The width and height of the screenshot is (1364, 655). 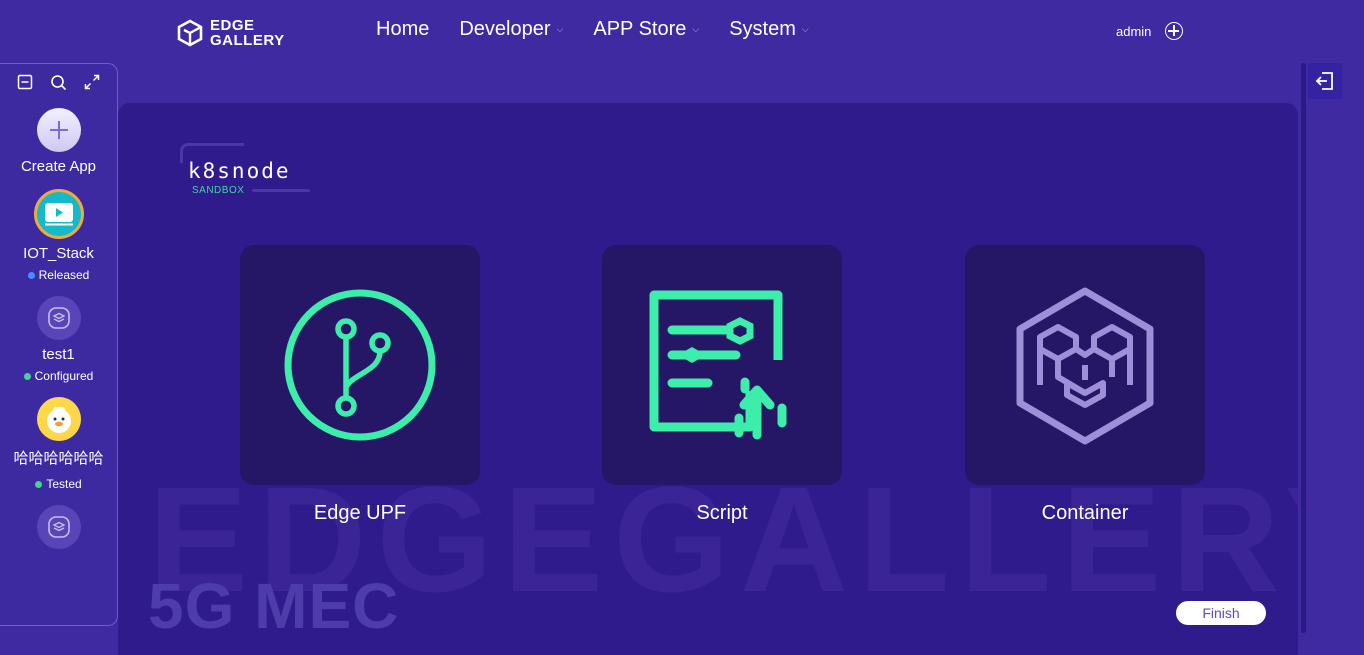 I want to click on app-name: 哈哈哈哈哈哈, so click(x=58, y=458).